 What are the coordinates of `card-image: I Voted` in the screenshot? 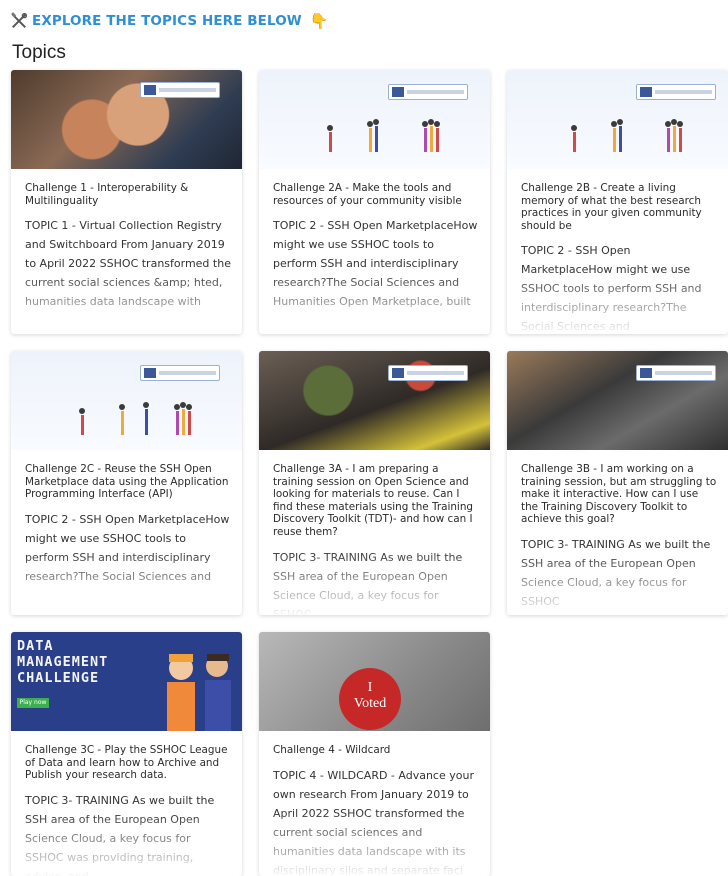 It's located at (374, 681).